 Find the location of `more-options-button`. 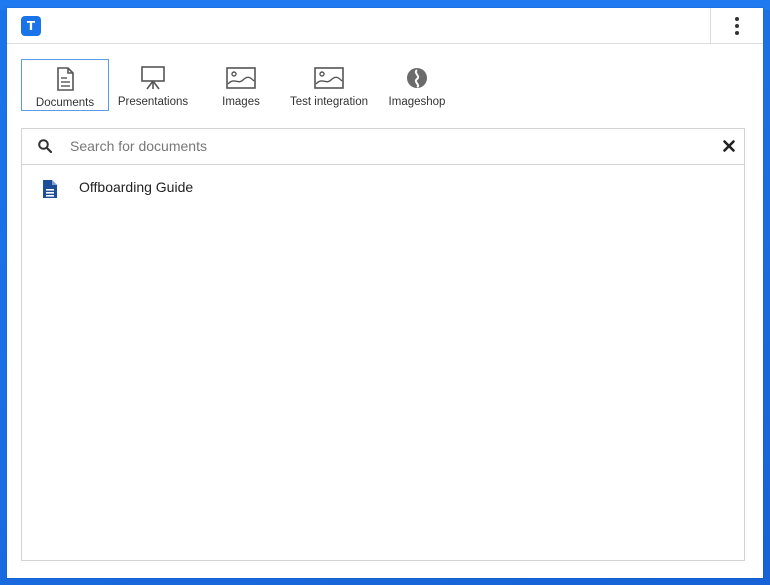

more-options-button is located at coordinates (737, 25).